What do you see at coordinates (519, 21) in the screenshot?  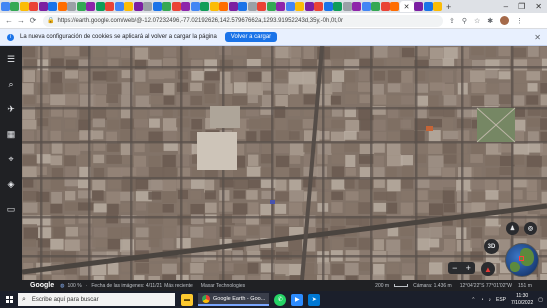 I see `browser-menu-icon: ⋮` at bounding box center [519, 21].